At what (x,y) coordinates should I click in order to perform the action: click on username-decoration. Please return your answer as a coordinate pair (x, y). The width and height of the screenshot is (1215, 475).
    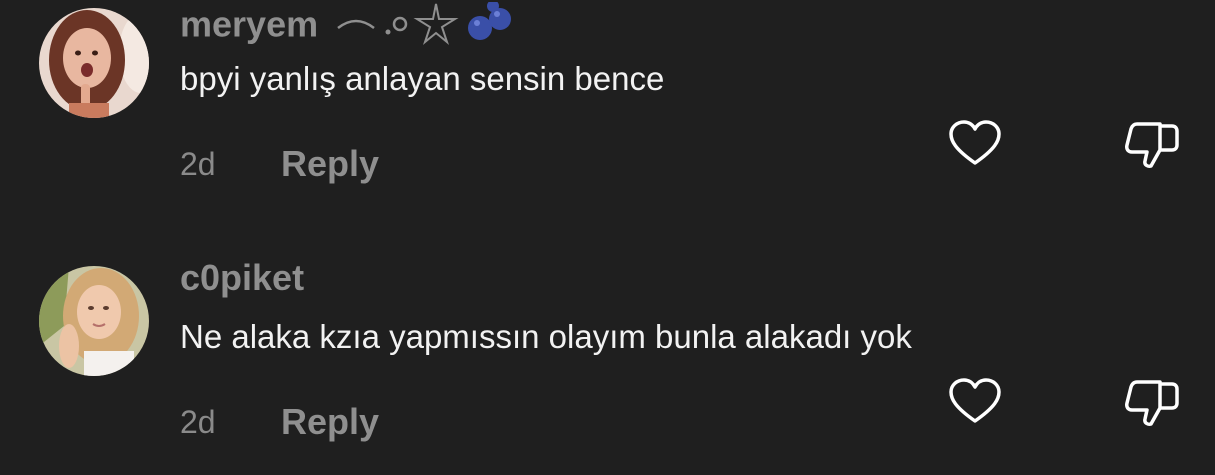
    Looking at the image, I should click on (433, 26).